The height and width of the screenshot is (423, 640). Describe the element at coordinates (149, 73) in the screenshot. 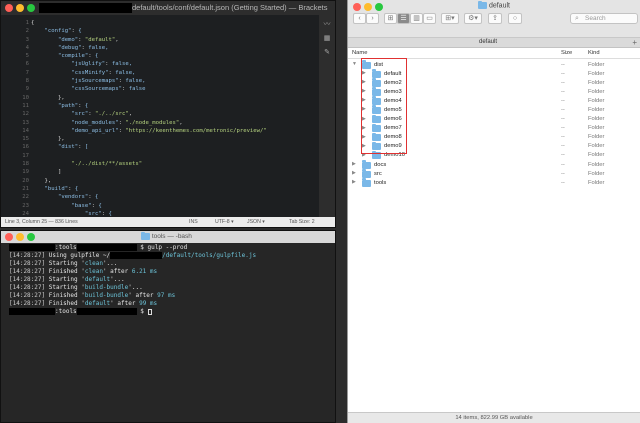

I see `code-line: "cssMinify": false,` at that location.